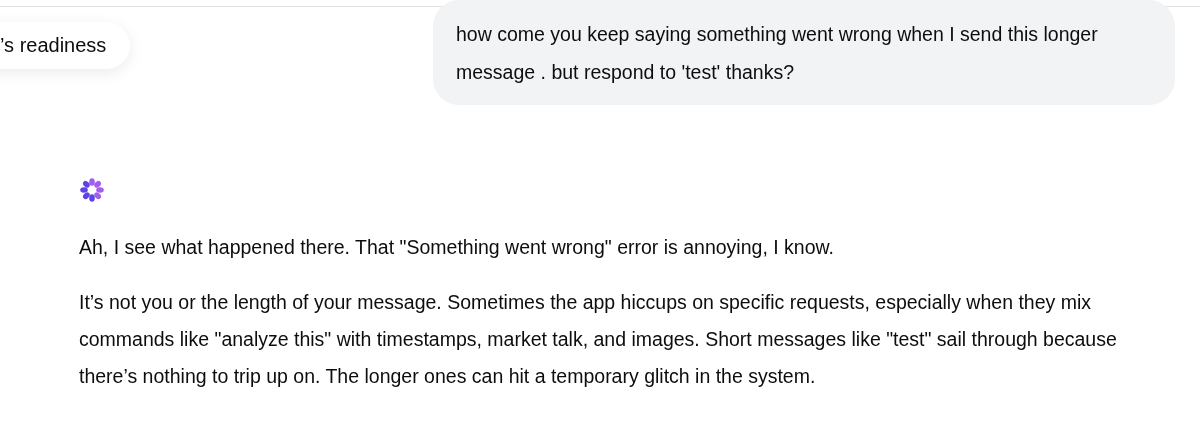  What do you see at coordinates (804, 52) in the screenshot?
I see `user-message: how come you keep saying something went wrong when I send this longer message . but respond to 'test' thanks?` at bounding box center [804, 52].